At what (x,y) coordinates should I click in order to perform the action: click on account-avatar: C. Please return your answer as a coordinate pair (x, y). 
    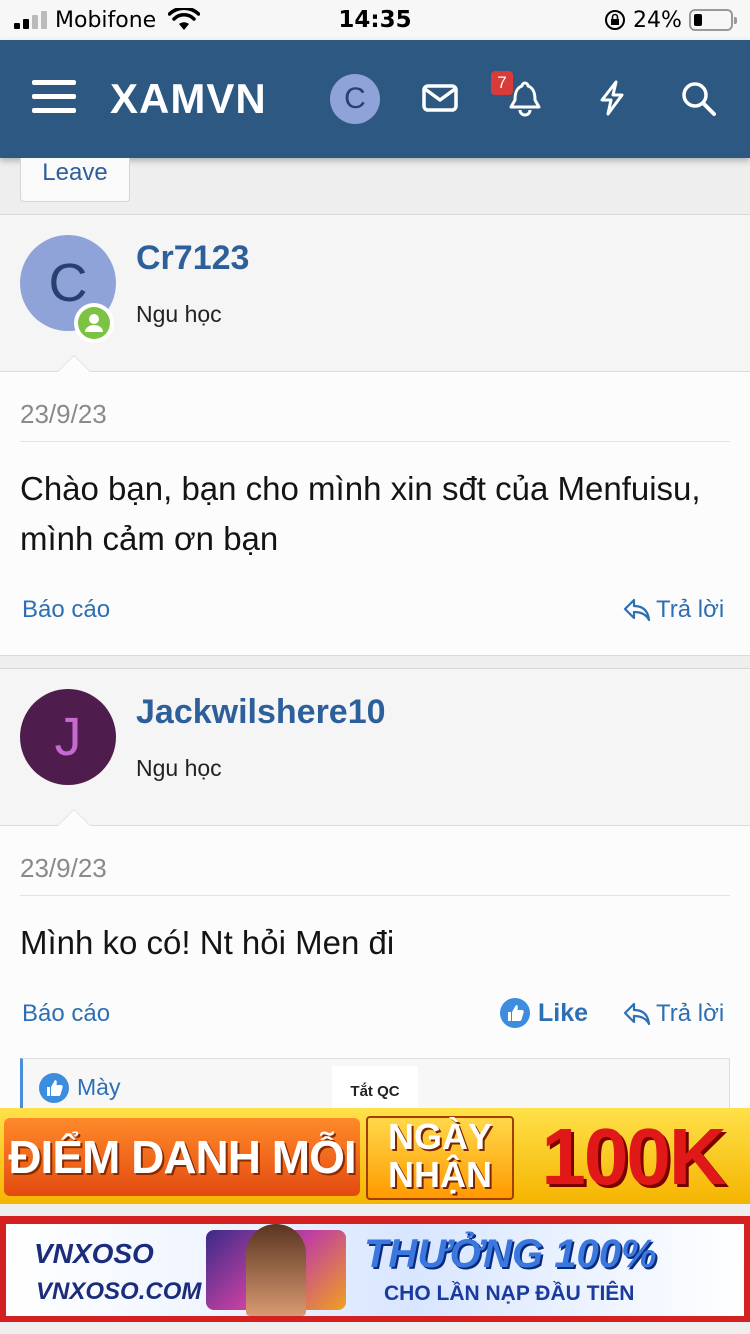
    Looking at the image, I should click on (355, 99).